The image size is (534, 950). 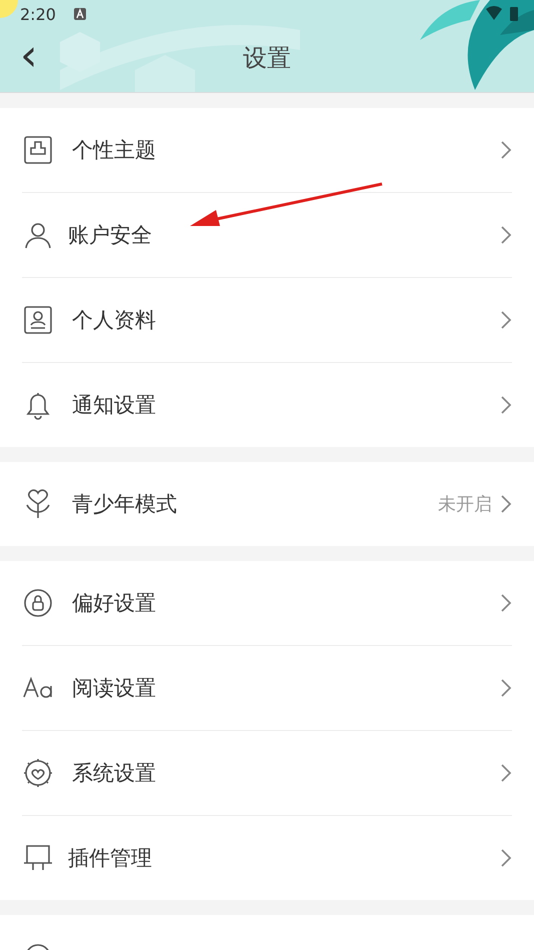 I want to click on settings-item: 插件管理, so click(x=267, y=857).